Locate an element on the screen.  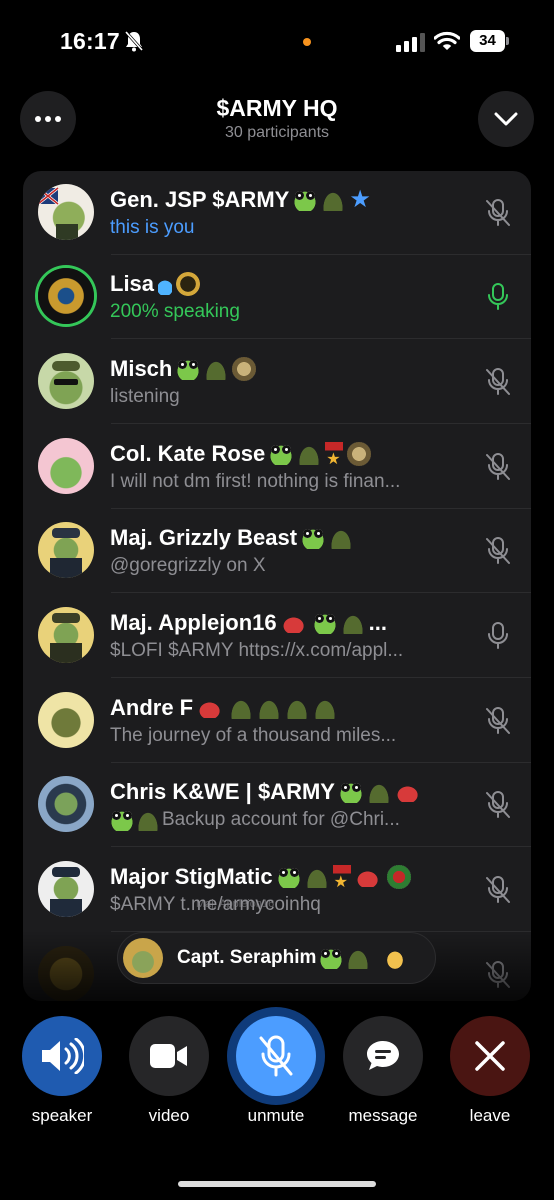
gold-badge-emoji is located at coordinates (188, 284).